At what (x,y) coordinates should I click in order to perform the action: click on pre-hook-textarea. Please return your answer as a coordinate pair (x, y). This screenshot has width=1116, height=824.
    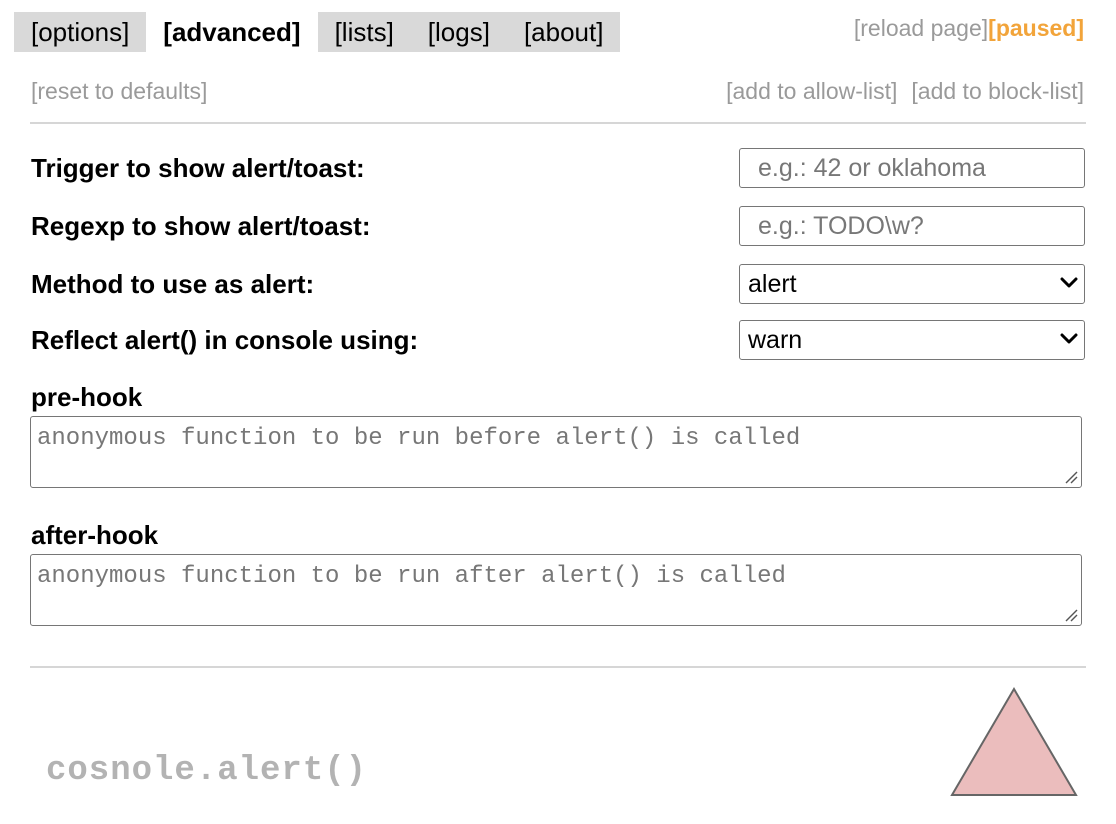
    Looking at the image, I should click on (556, 452).